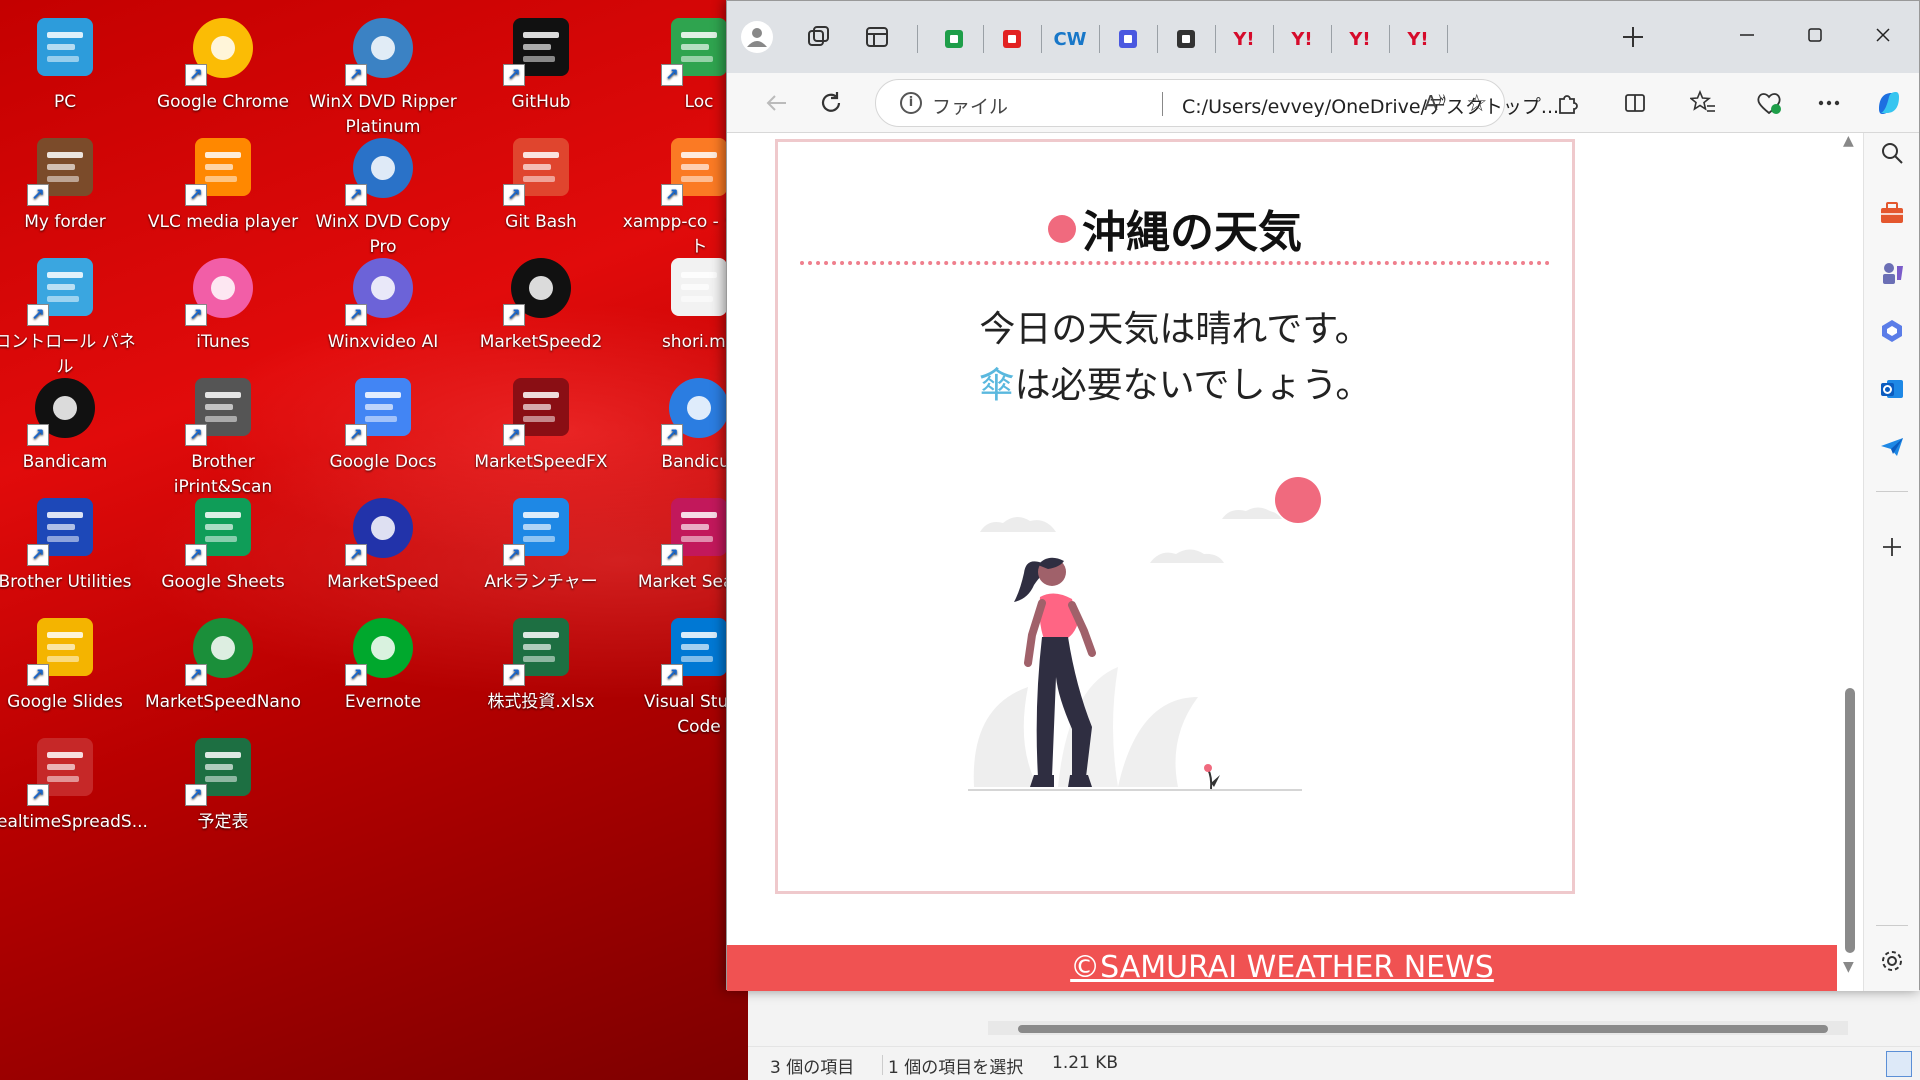 The width and height of the screenshot is (1920, 1080). I want to click on sunny-day-illustration, so click(1144, 634).